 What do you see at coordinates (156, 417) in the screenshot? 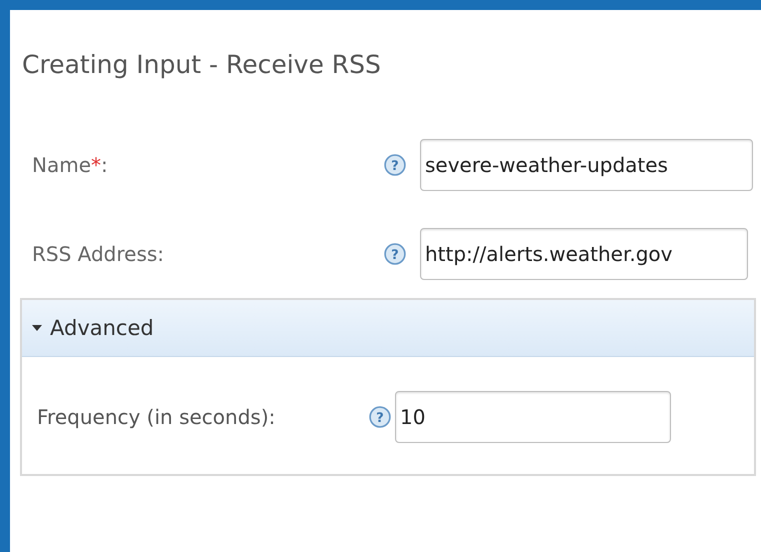
I see `field-label: Frequency (in seconds):` at bounding box center [156, 417].